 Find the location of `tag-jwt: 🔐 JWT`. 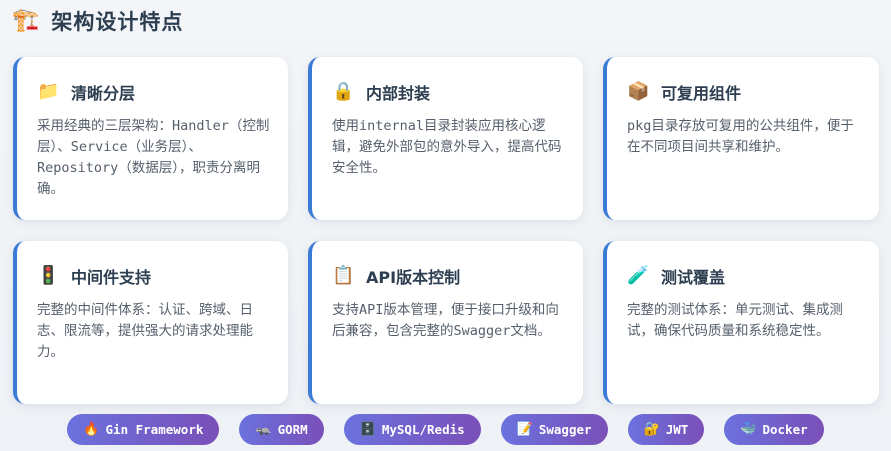

tag-jwt: 🔐 JWT is located at coordinates (666, 429).